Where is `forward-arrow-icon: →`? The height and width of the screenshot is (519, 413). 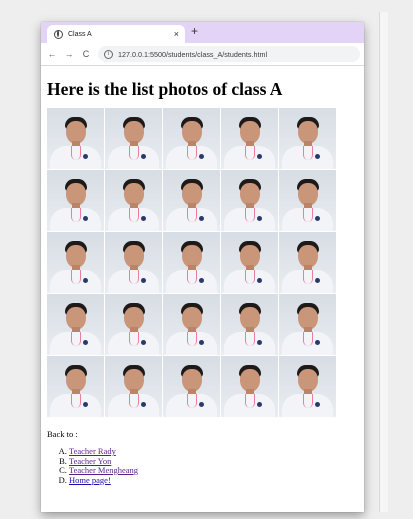
forward-arrow-icon: → is located at coordinates (69, 54).